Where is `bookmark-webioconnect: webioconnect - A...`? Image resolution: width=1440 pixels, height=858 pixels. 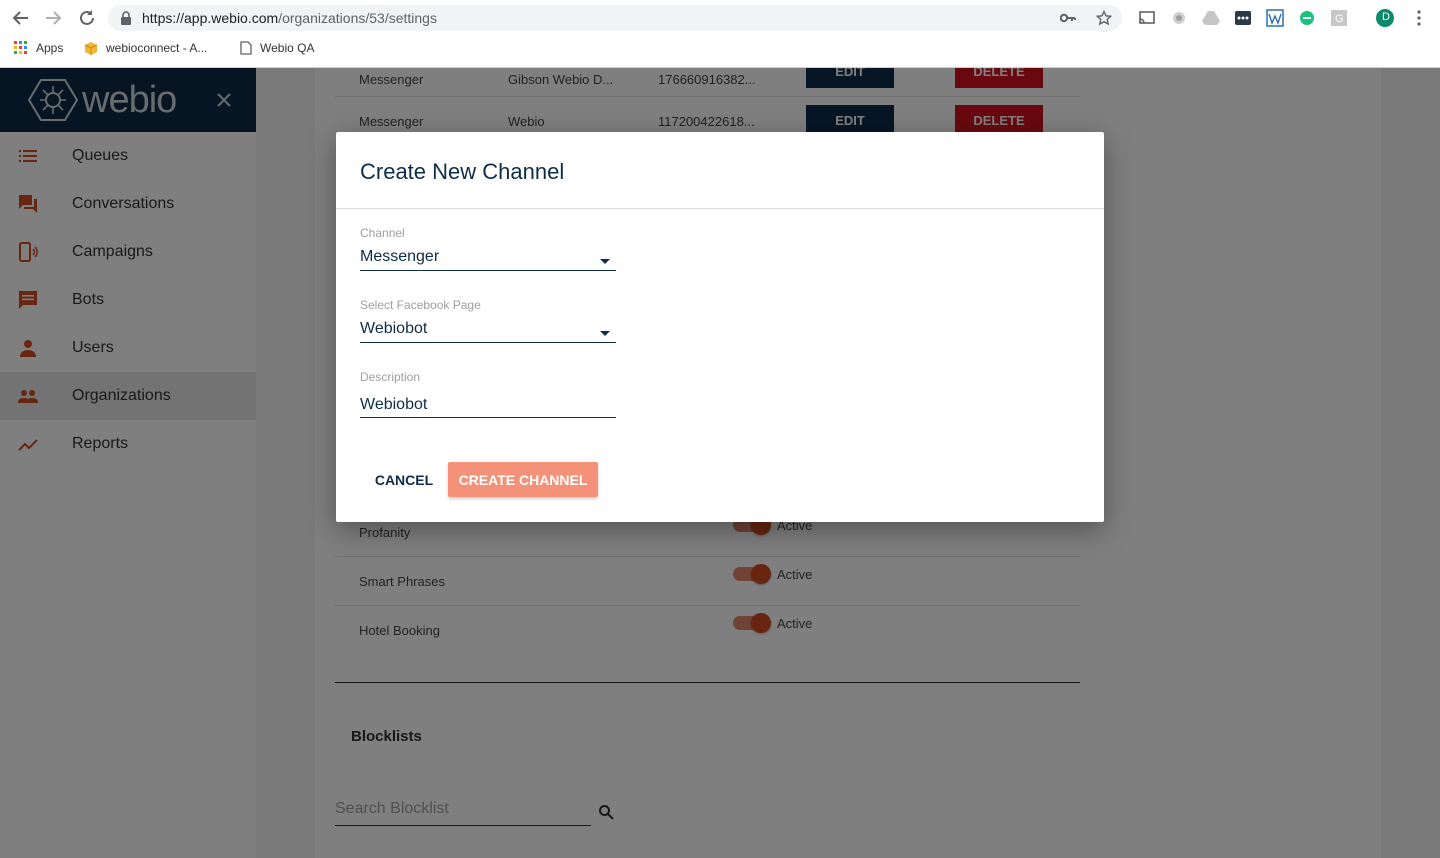
bookmark-webioconnect: webioconnect - A... is located at coordinates (145, 48).